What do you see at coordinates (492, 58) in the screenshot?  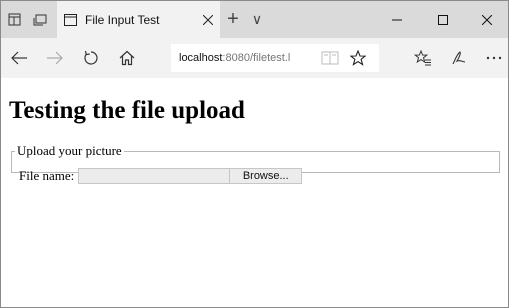 I see `more-icon` at bounding box center [492, 58].